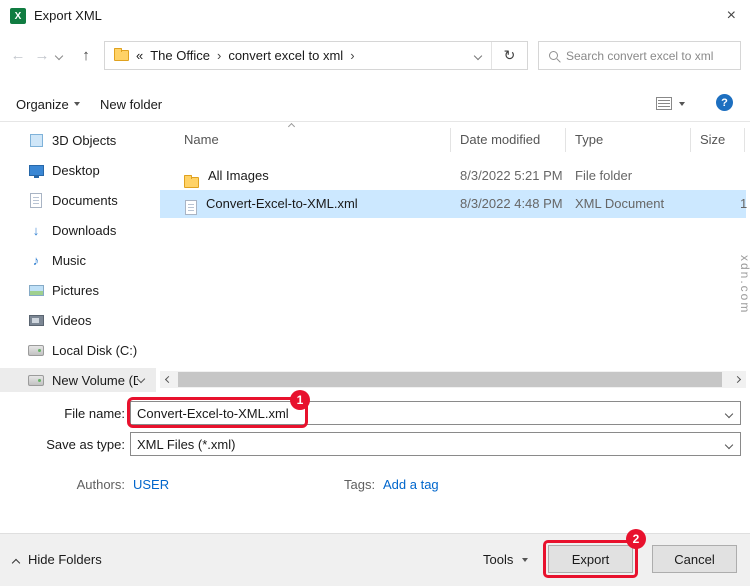 The height and width of the screenshot is (586, 750). What do you see at coordinates (84, 140) in the screenshot?
I see `sidebar-item-label: 3D Objects` at bounding box center [84, 140].